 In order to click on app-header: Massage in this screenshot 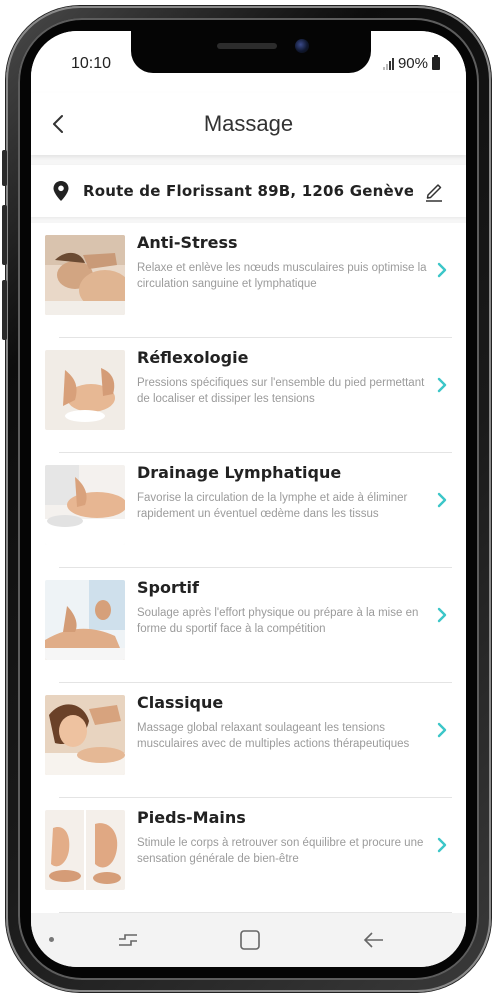, I will do `click(248, 124)`.